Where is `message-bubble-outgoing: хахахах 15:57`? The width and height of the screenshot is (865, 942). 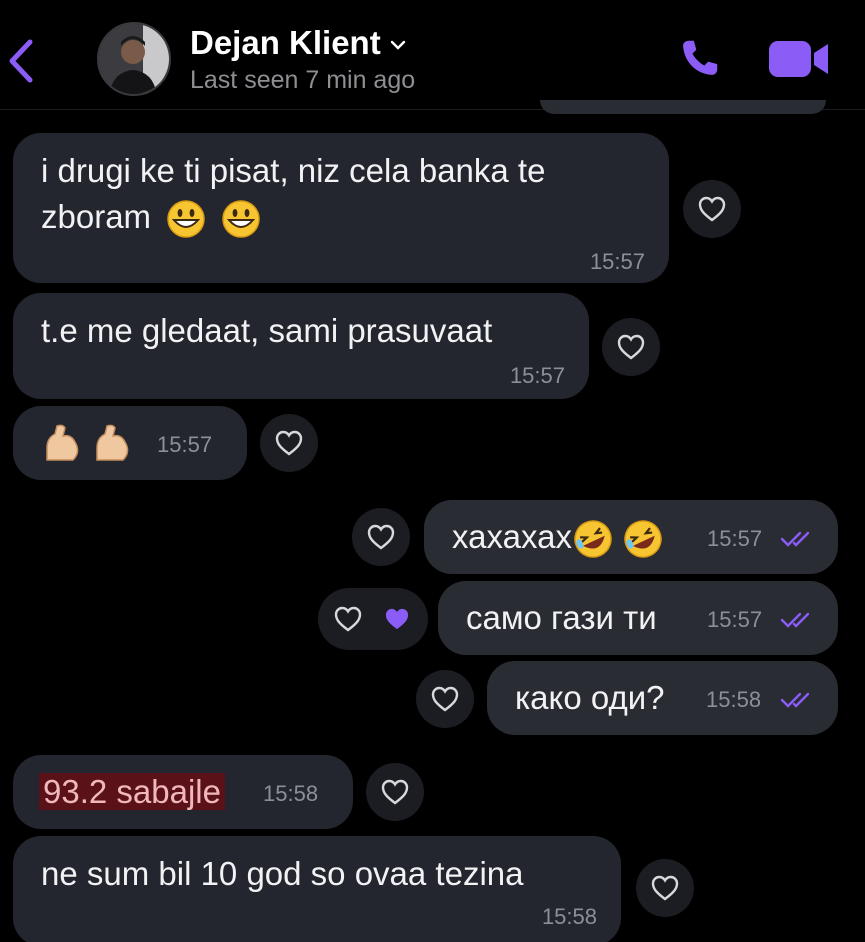
message-bubble-outgoing: хахахах 15:57 is located at coordinates (631, 537).